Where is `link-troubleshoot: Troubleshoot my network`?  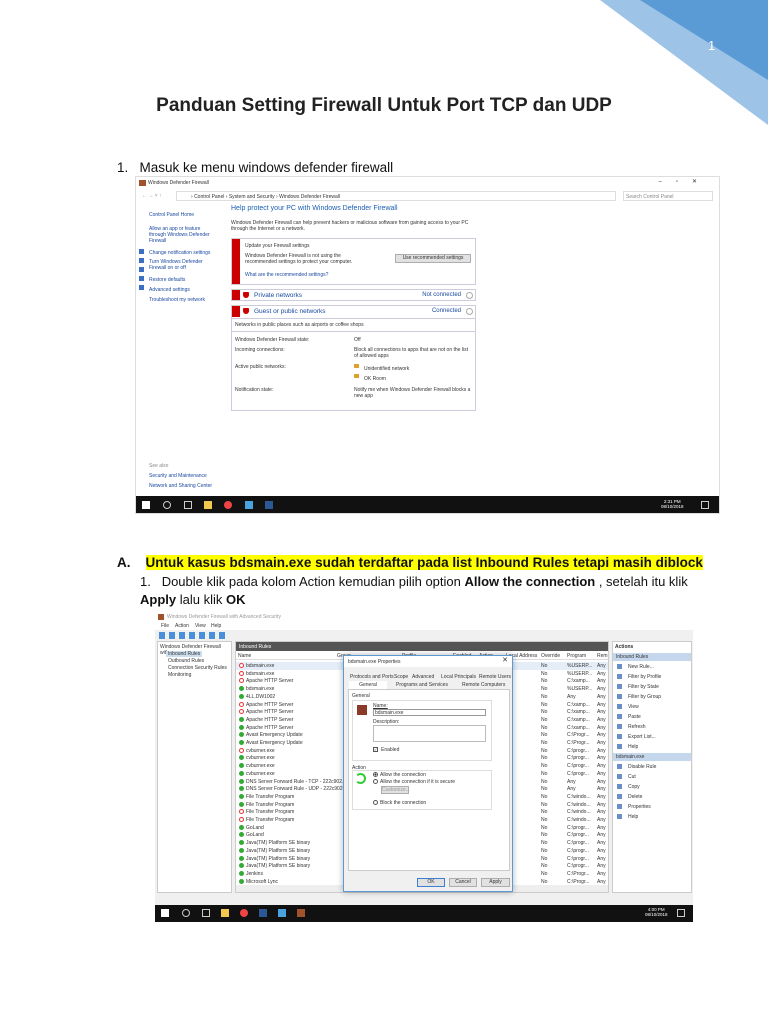 link-troubleshoot: Troubleshoot my network is located at coordinates (177, 300).